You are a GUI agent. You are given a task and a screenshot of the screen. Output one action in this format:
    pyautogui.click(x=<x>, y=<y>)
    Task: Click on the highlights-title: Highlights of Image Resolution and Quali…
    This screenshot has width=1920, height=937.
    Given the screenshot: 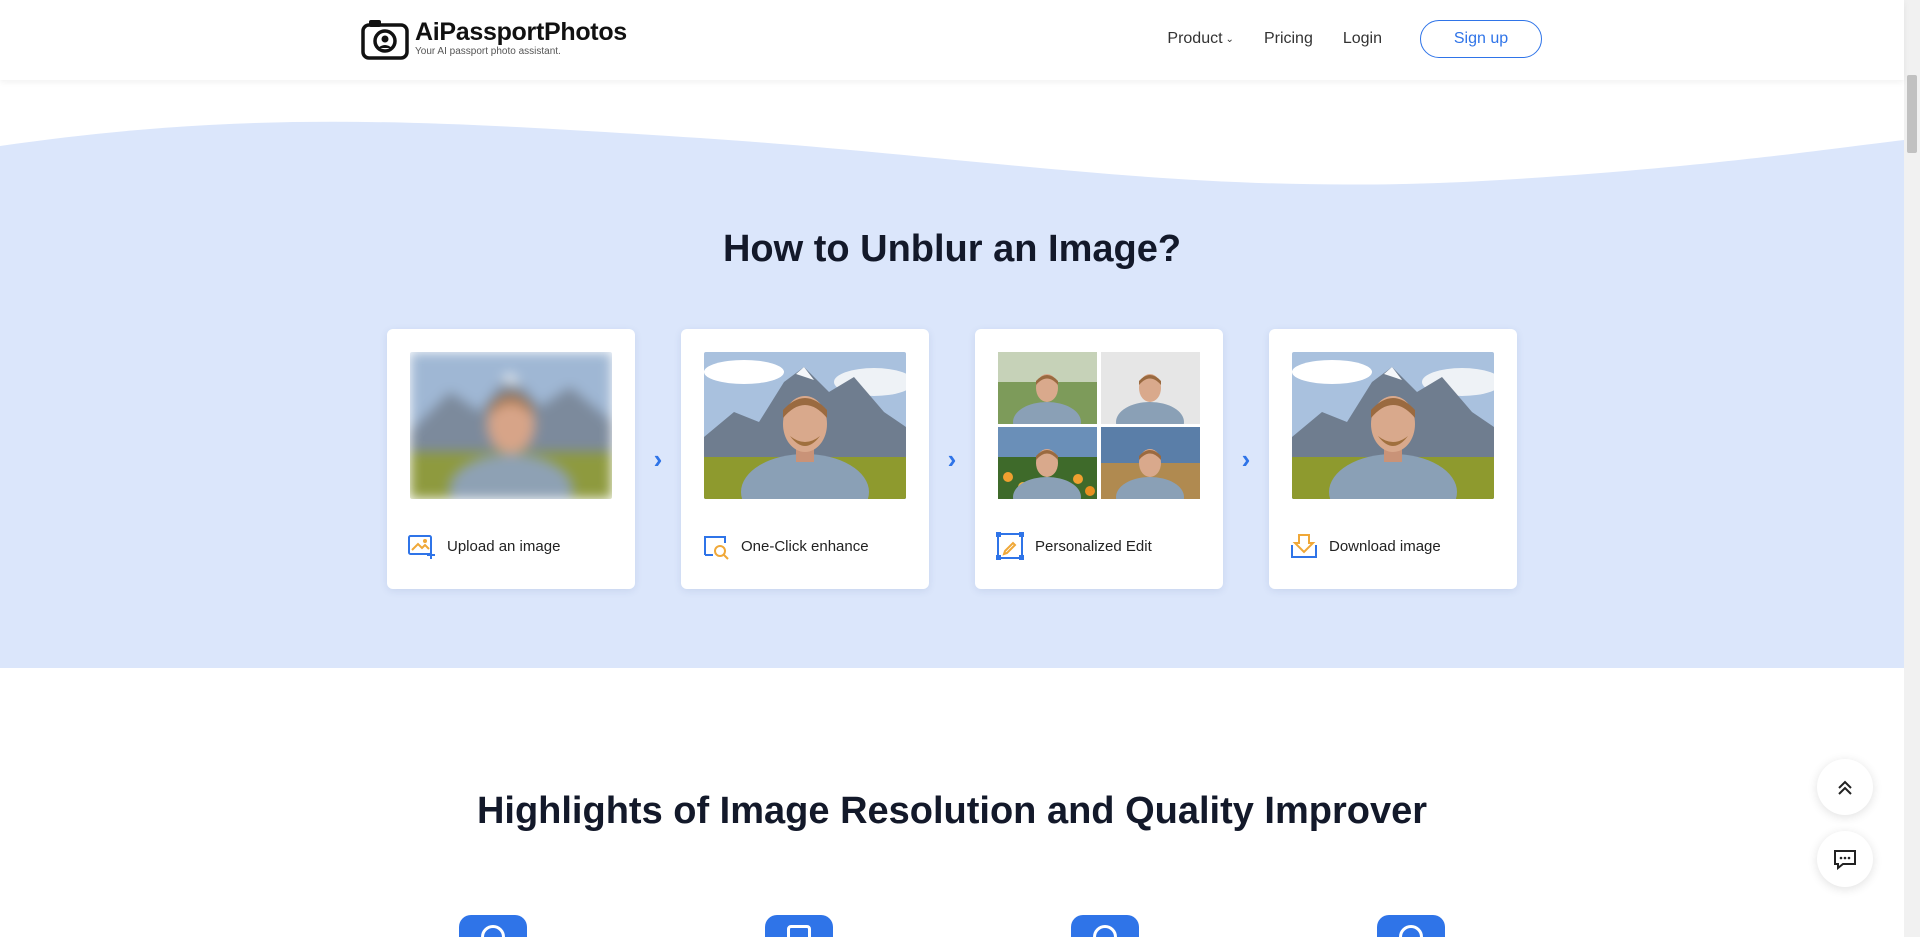 What is the action you would take?
    pyautogui.click(x=952, y=811)
    